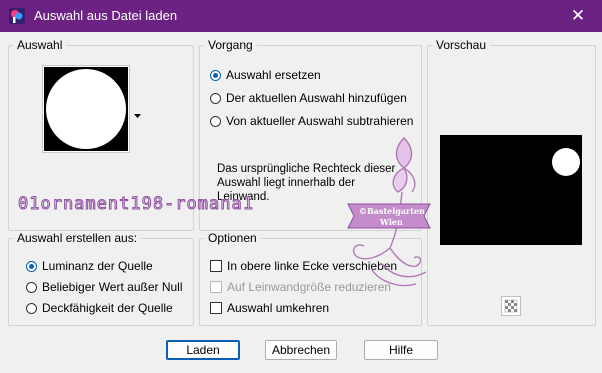  I want to click on radio-label: Auswahl ersetzen, so click(273, 75).